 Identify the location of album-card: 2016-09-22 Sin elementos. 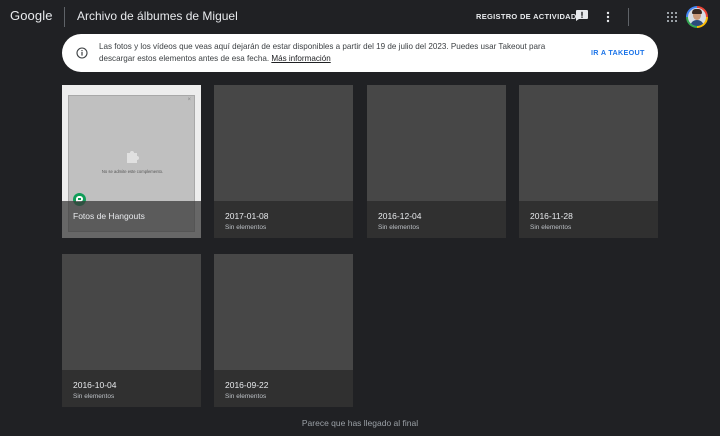
(283, 330).